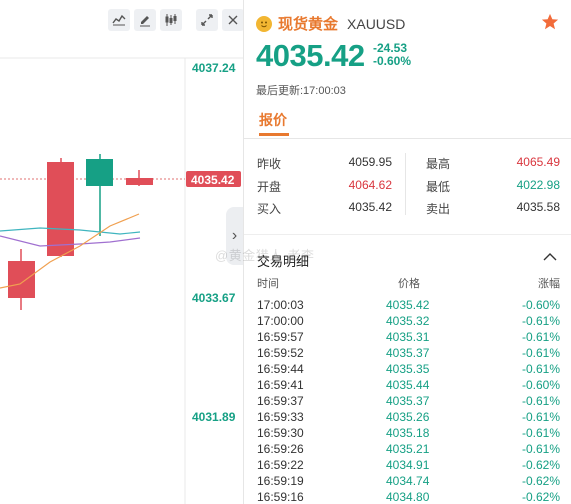  What do you see at coordinates (213, 180) in the screenshot?
I see `current-price-tag-label: 4035.42` at bounding box center [213, 180].